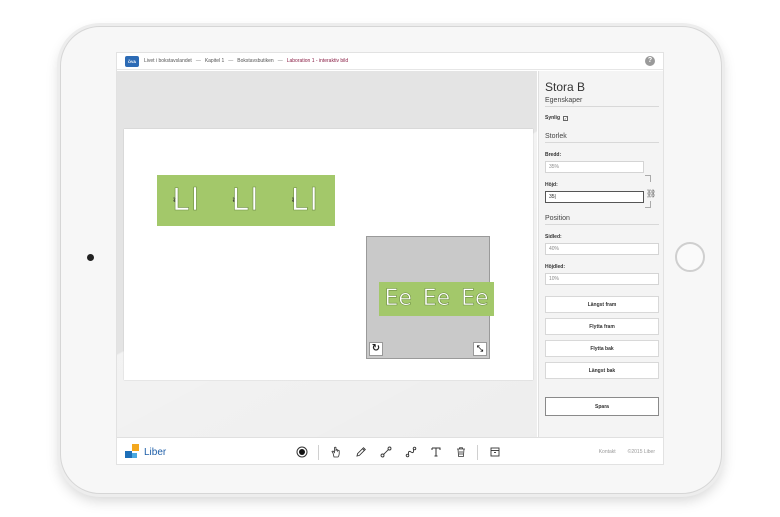 The height and width of the screenshot is (517, 780). I want to click on properties-heading: Egenskaper, so click(602, 102).